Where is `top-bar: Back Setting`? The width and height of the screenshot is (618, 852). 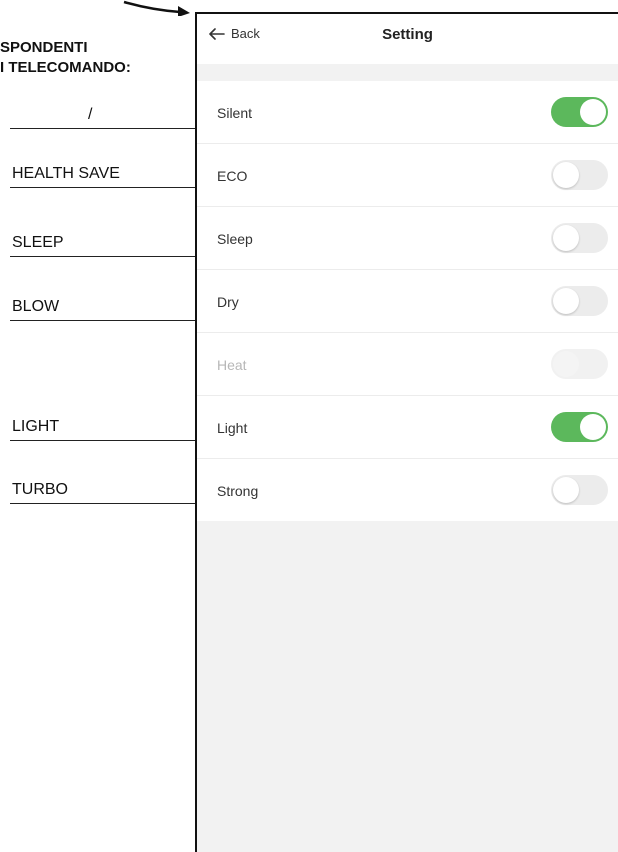
top-bar: Back Setting is located at coordinates (407, 39).